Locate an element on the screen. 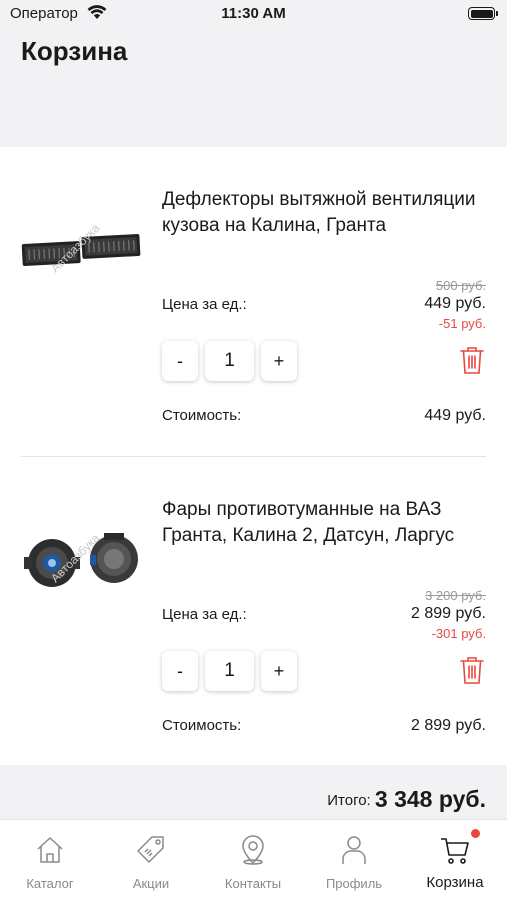 The image size is (507, 900). discount: -51 руб. is located at coordinates (462, 323).